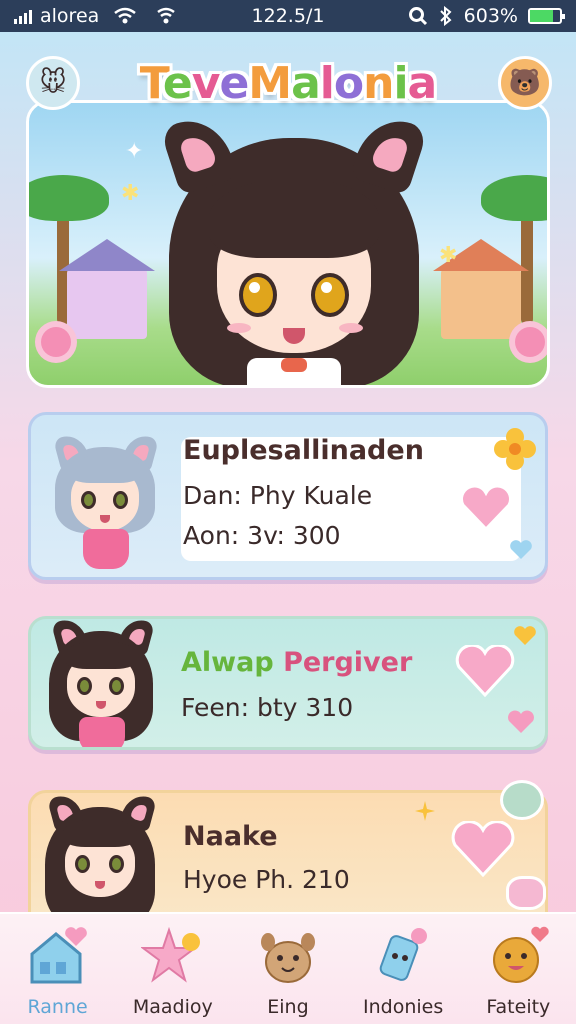 The image size is (576, 1024). What do you see at coordinates (294, 247) in the screenshot?
I see `hero-character` at bounding box center [294, 247].